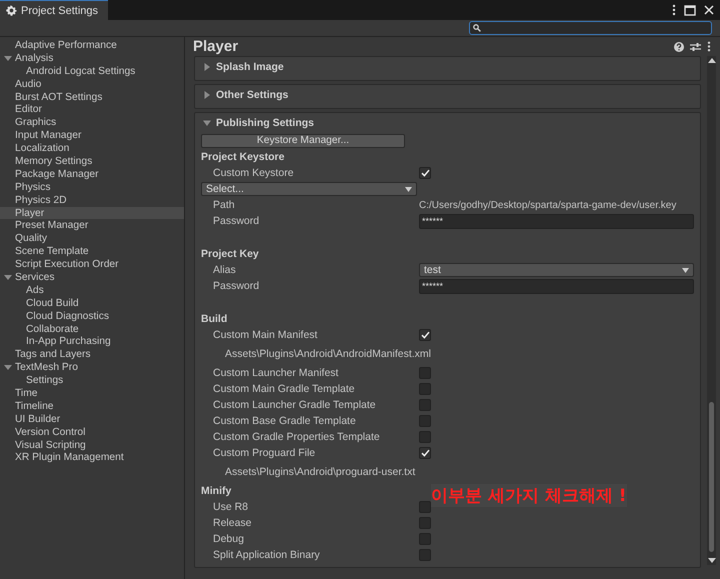 The image size is (720, 579). Describe the element at coordinates (92, 135) in the screenshot. I see `sidebar-item: Input Manager` at that location.